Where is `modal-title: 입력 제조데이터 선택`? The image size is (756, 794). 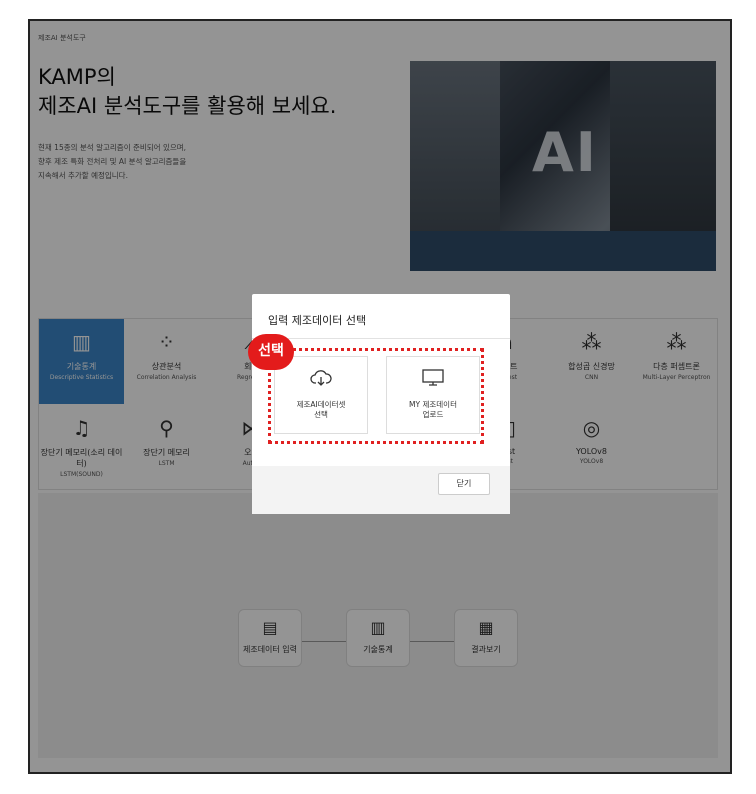 modal-title: 입력 제조데이터 선택 is located at coordinates (317, 320).